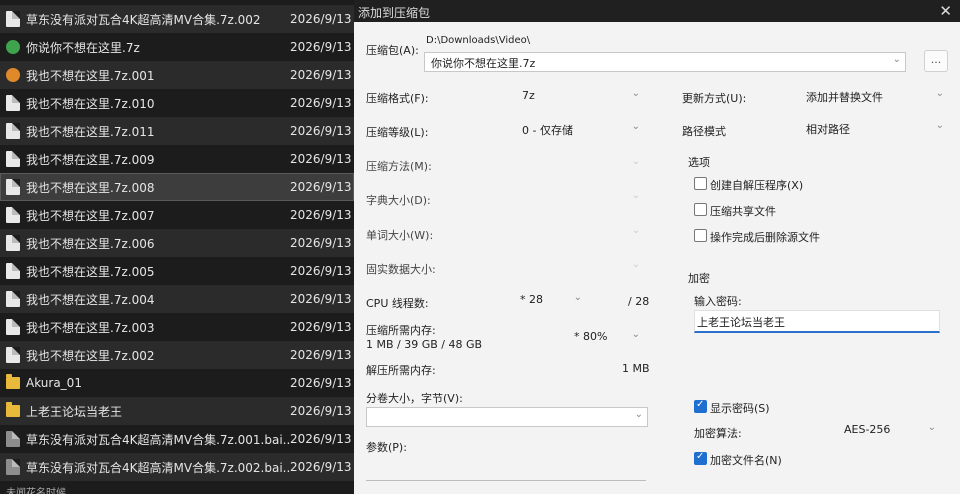 This screenshot has width=960, height=494. Describe the element at coordinates (90, 327) in the screenshot. I see `file-name: 我也不想在这里.7z.003` at that location.